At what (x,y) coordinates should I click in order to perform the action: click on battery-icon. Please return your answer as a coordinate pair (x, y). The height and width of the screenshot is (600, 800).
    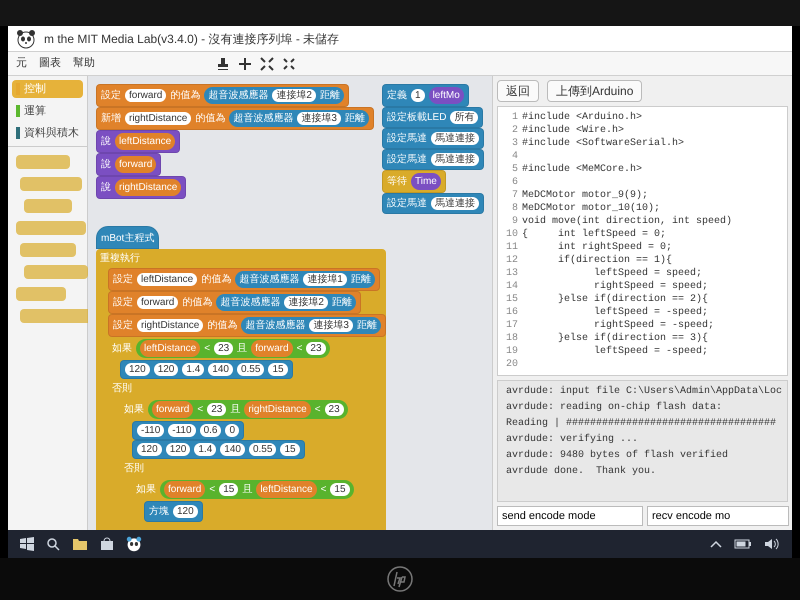
    Looking at the image, I should click on (743, 544).